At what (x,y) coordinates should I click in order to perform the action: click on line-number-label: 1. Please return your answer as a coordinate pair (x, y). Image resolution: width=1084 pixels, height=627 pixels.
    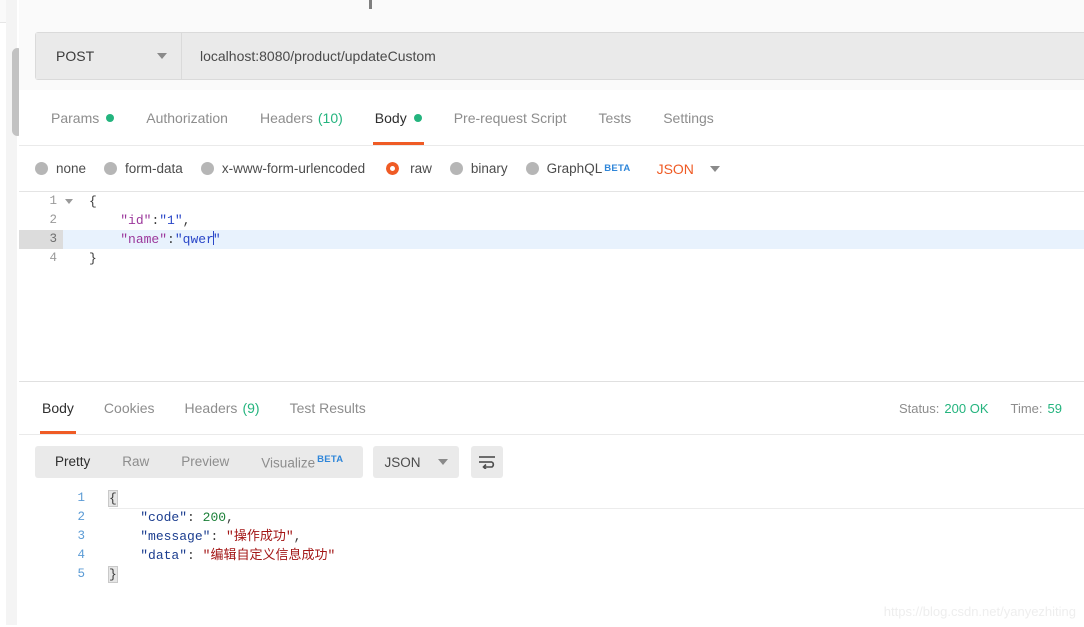
    Looking at the image, I should click on (53, 201).